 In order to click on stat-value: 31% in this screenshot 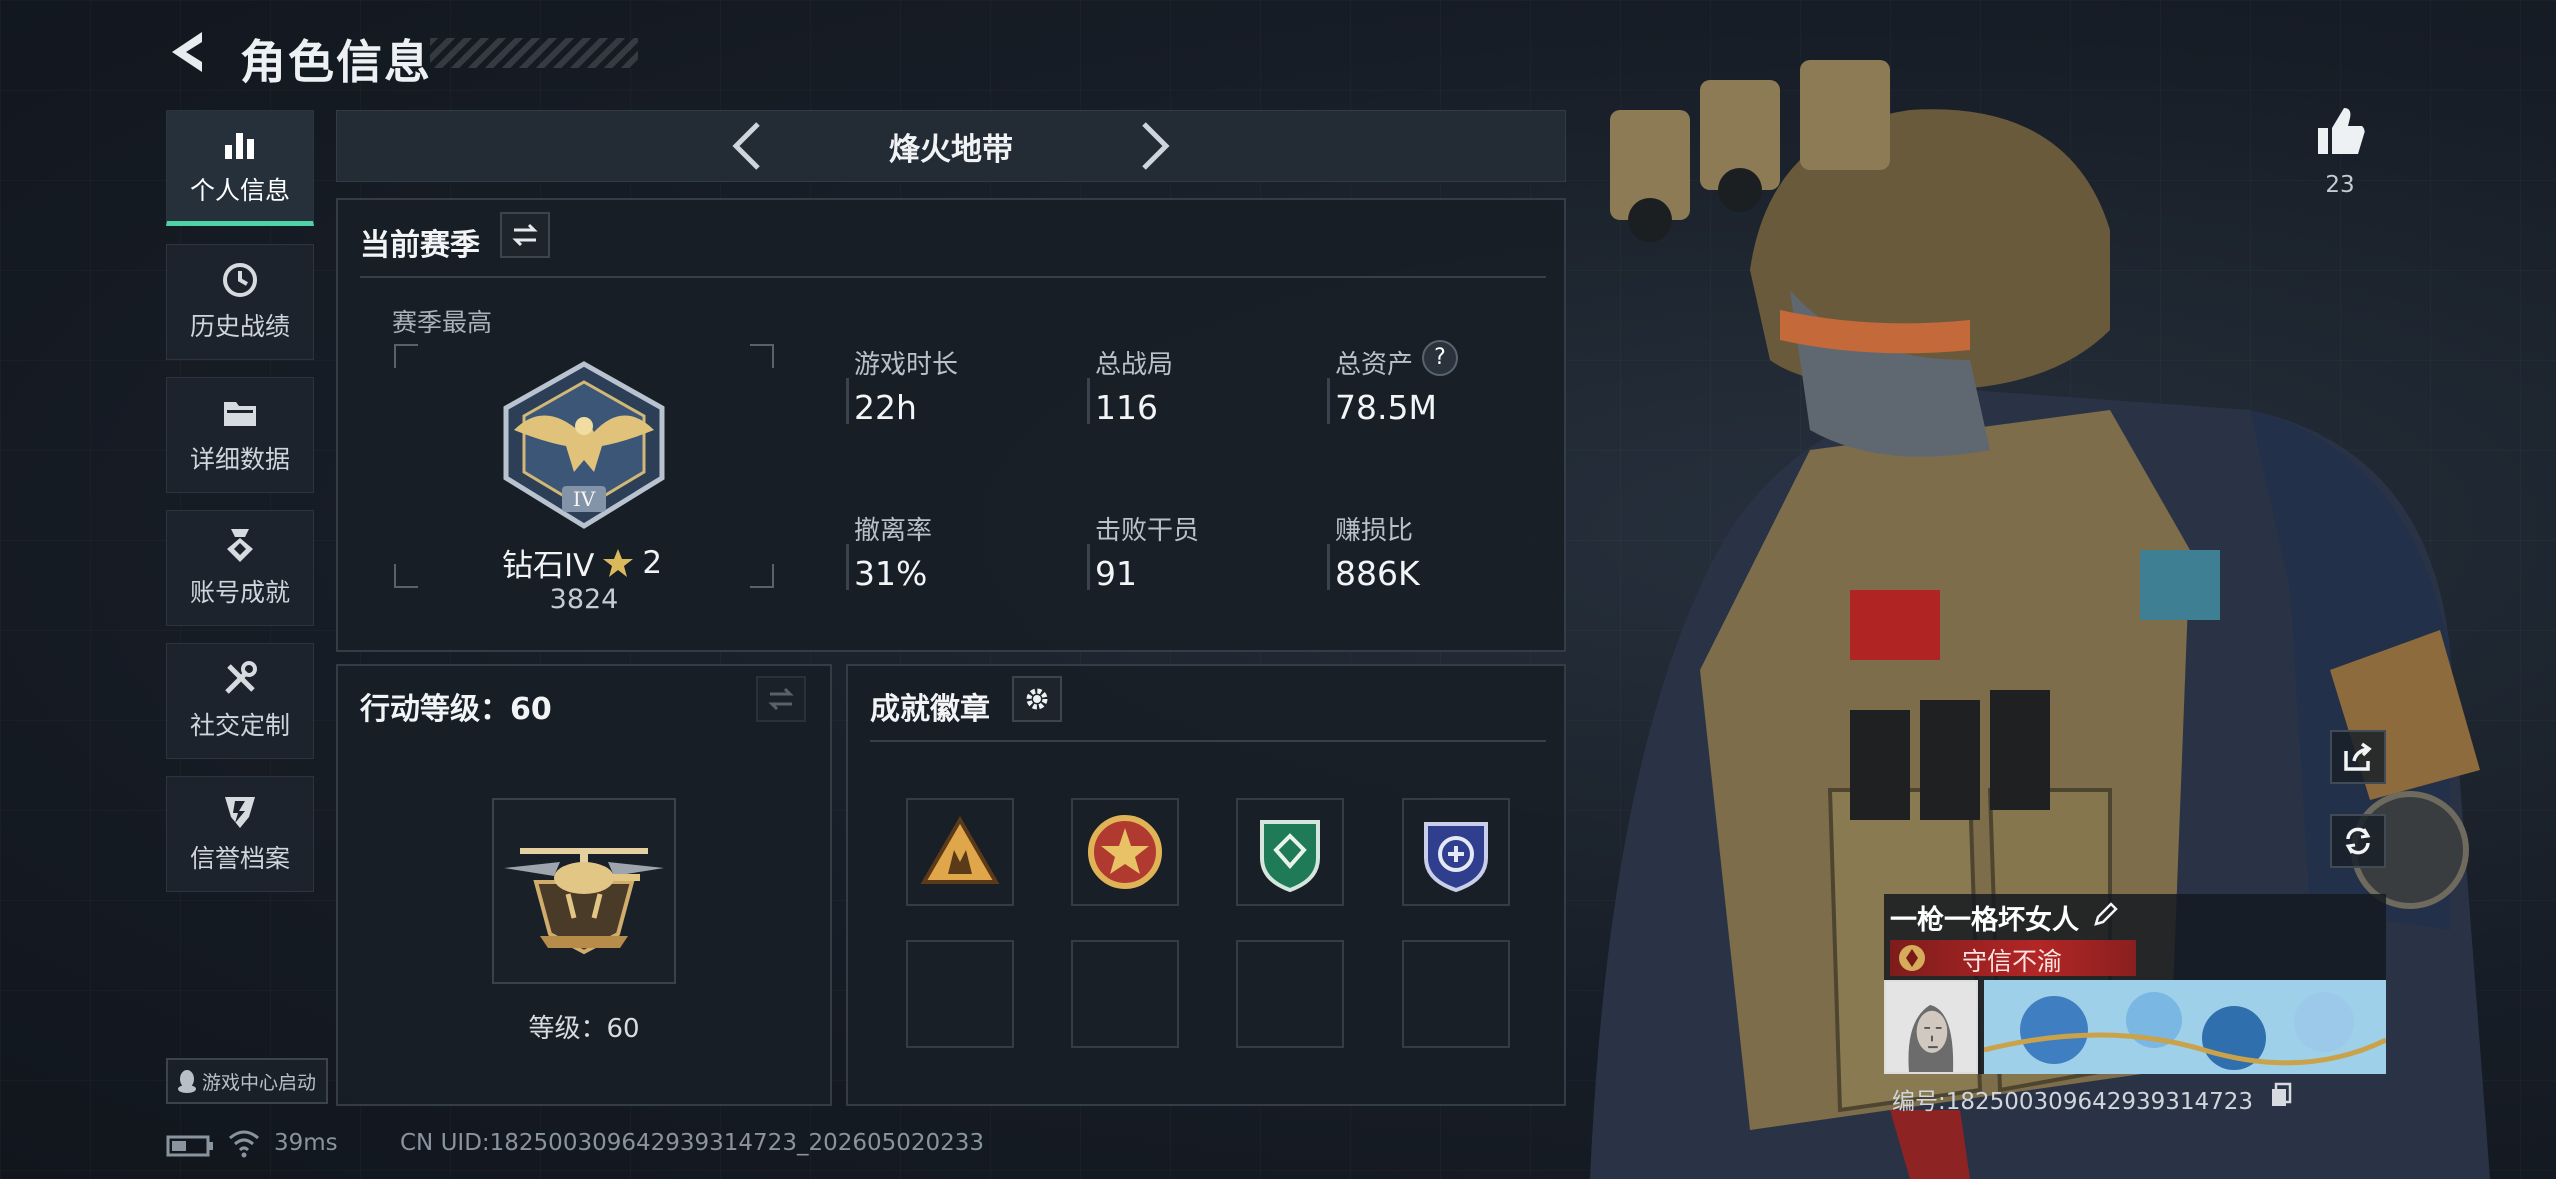, I will do `click(891, 573)`.